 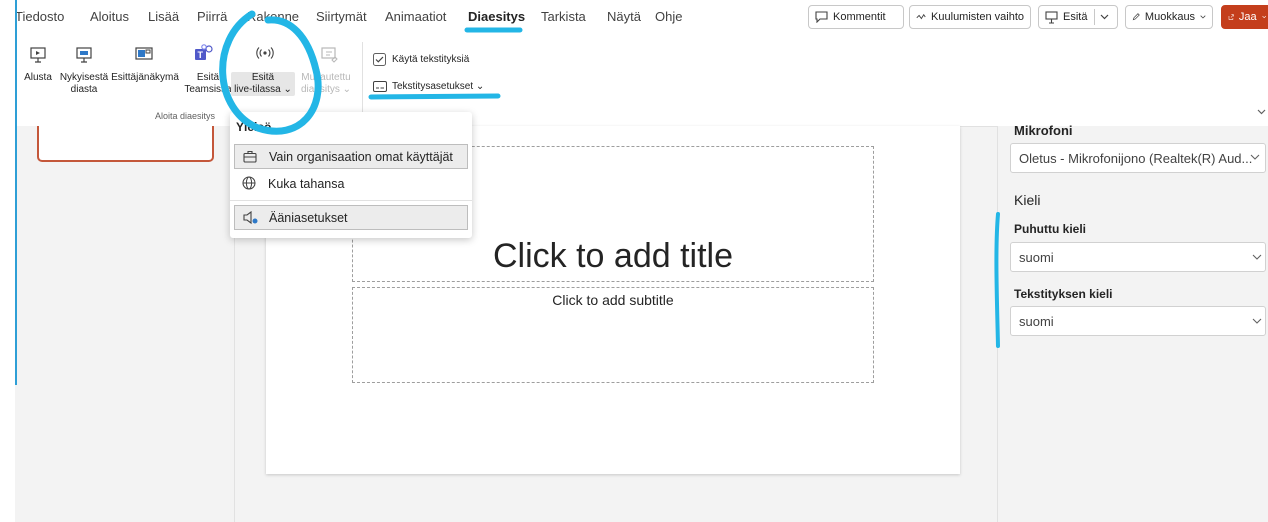 What do you see at coordinates (208, 77) in the screenshot?
I see `present-teams-label-1: Esitä` at bounding box center [208, 77].